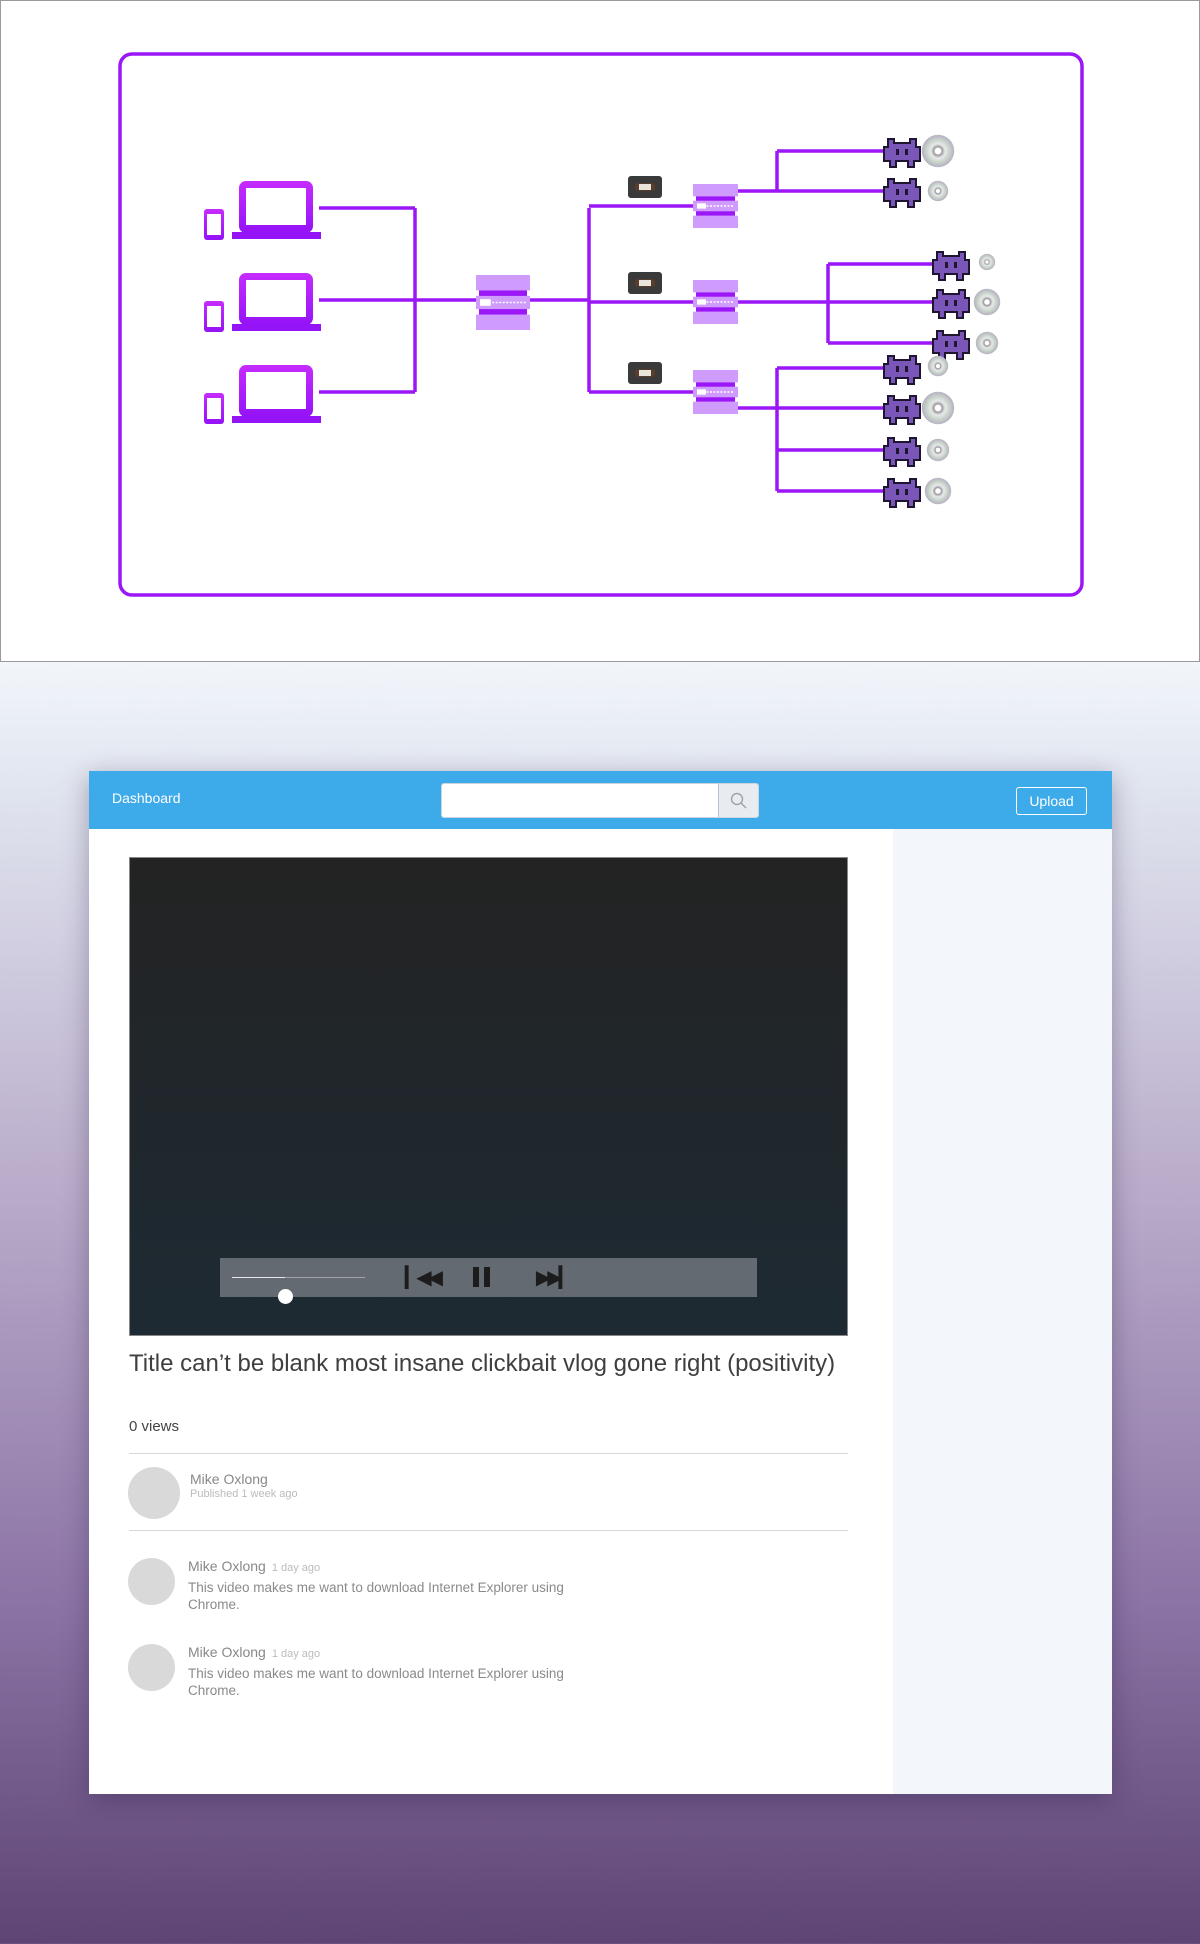 The height and width of the screenshot is (1944, 1200). I want to click on author-name: Mike Oxlong, so click(229, 1479).